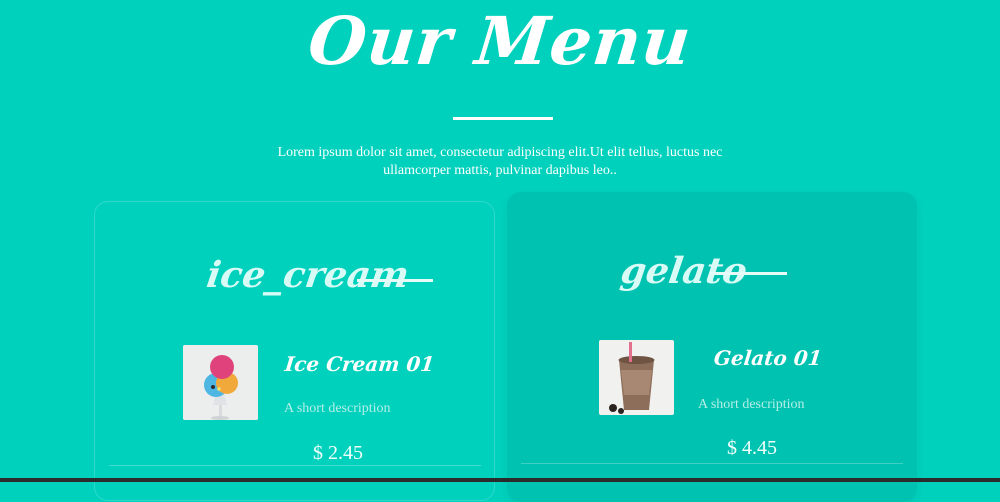 This screenshot has width=1000, height=502. What do you see at coordinates (684, 271) in the screenshot?
I see `category-title-gelato: gelato` at bounding box center [684, 271].